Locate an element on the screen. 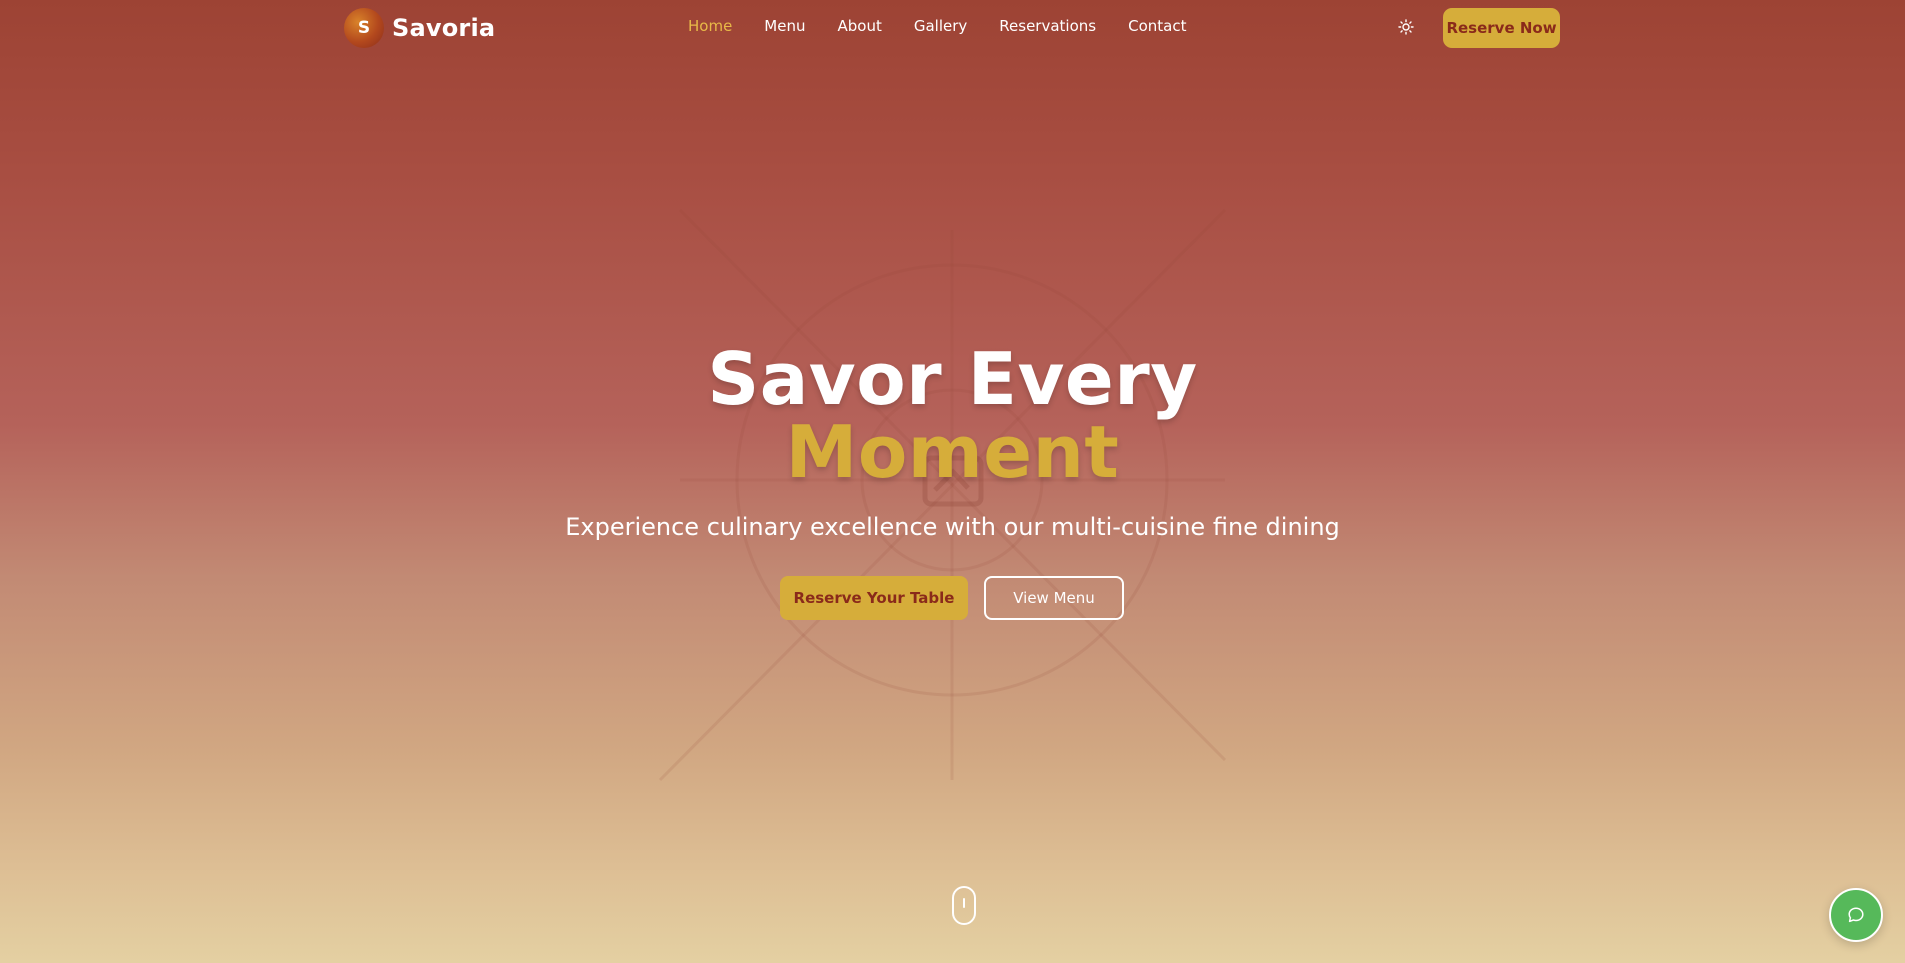 This screenshot has height=963, width=1905. brand: S Savoria is located at coordinates (419, 28).